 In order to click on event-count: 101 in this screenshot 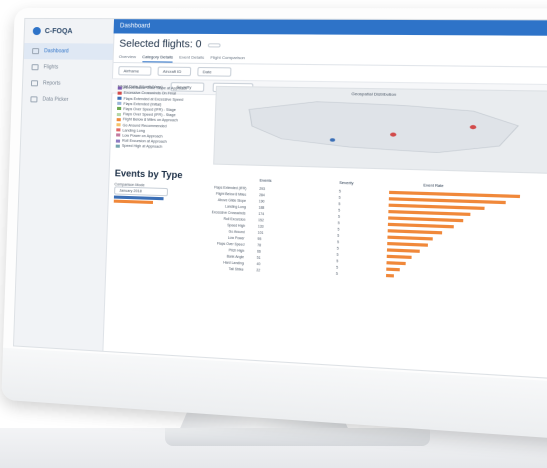, I will do `click(260, 232)`.